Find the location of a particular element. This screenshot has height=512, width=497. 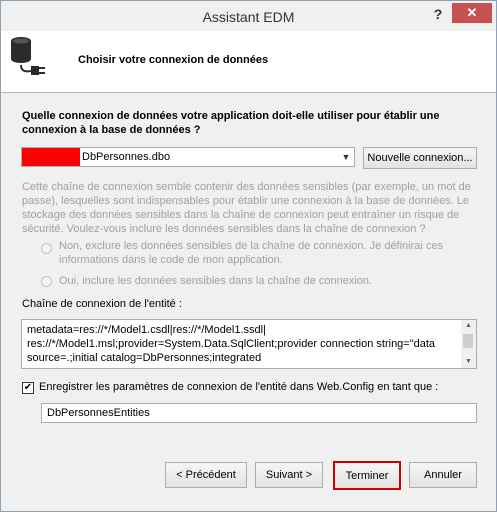

database-plug-icon is located at coordinates (28, 56).